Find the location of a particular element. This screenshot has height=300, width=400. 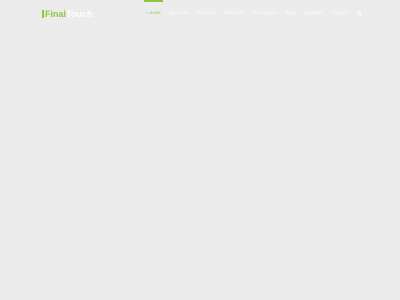

search-button is located at coordinates (359, 13).